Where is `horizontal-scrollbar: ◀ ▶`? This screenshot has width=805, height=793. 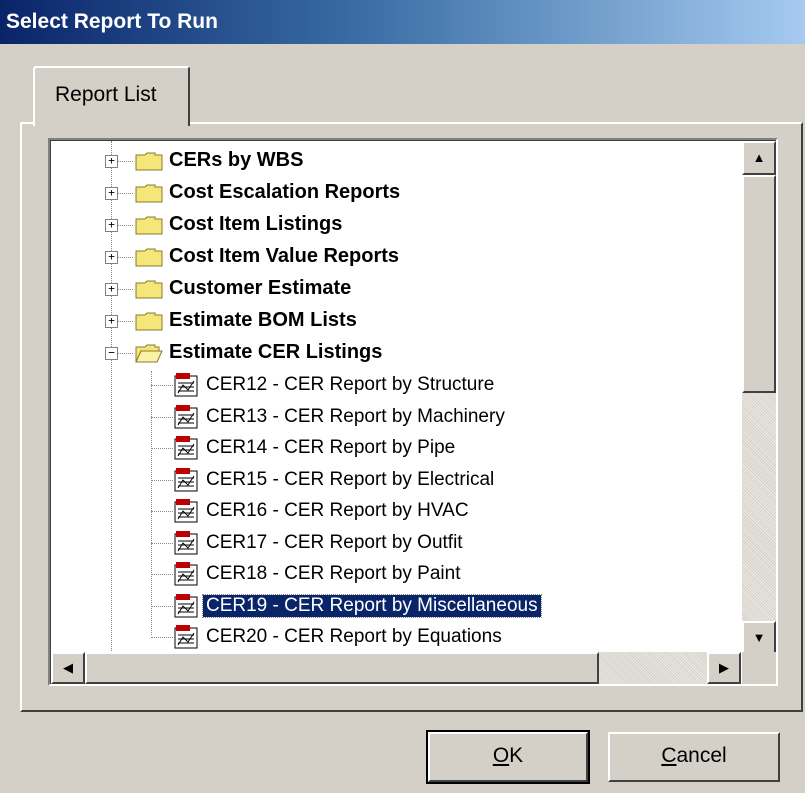
horizontal-scrollbar: ◀ ▶ is located at coordinates (396, 668).